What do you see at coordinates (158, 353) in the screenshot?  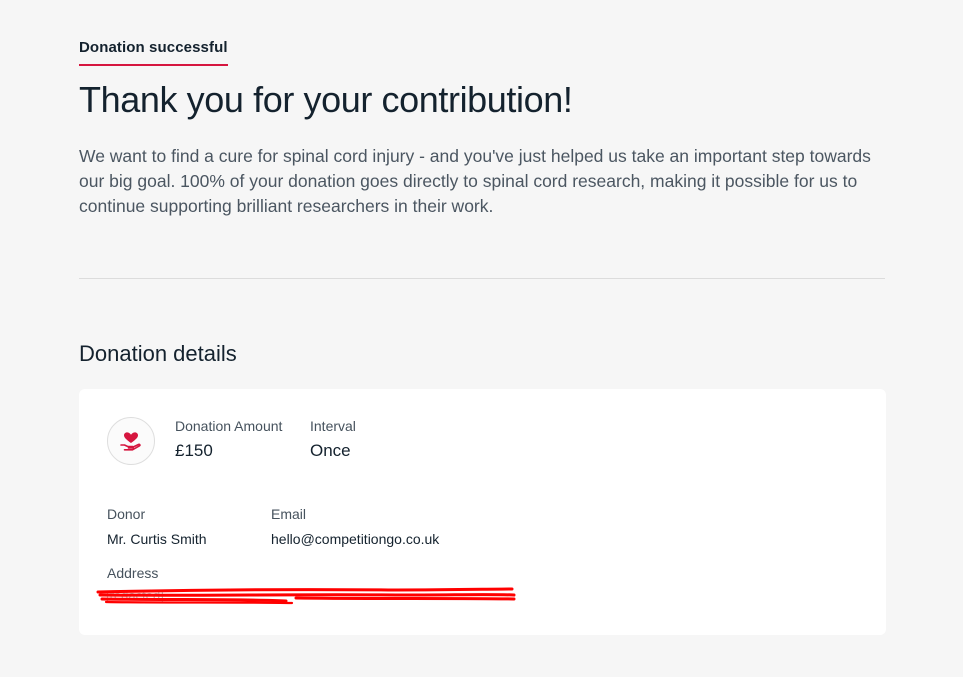 I see `section-title: Donation details` at bounding box center [158, 353].